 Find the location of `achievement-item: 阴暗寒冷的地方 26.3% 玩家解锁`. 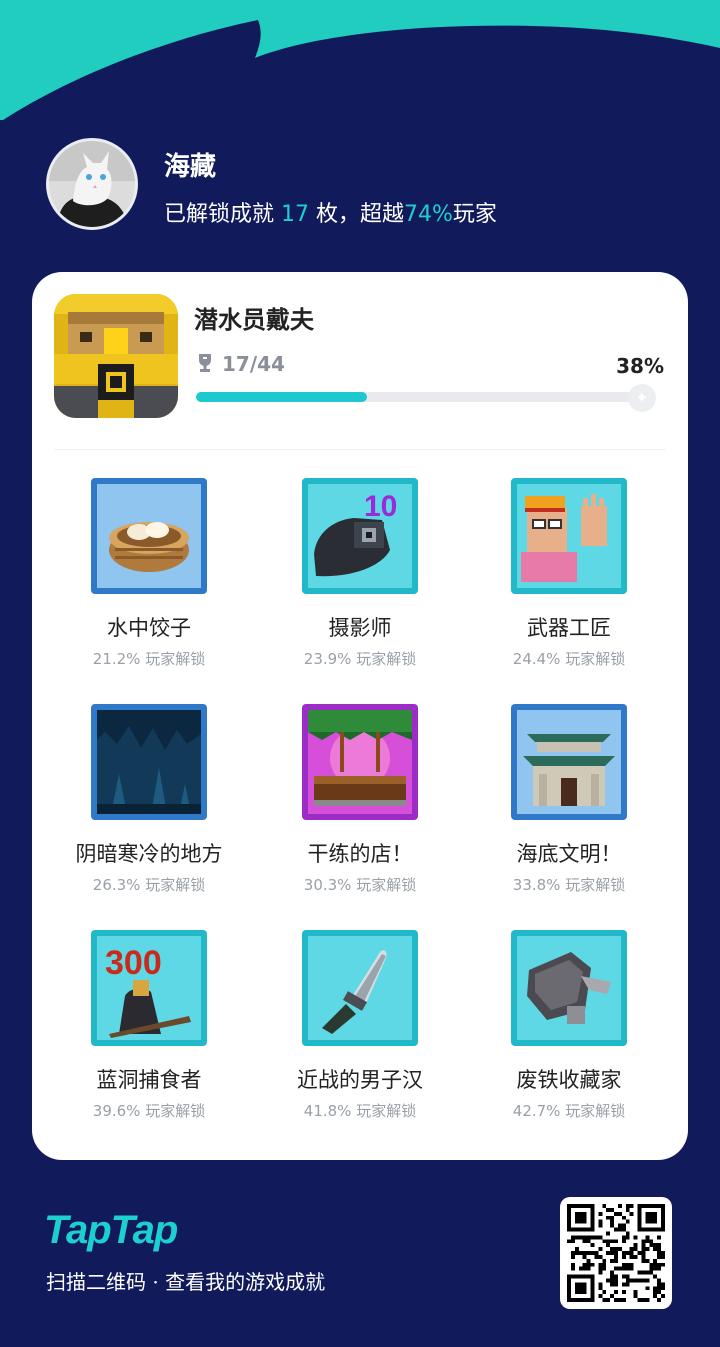

achievement-item: 阴暗寒冷的地方 26.3% 玩家解锁 is located at coordinates (149, 799).